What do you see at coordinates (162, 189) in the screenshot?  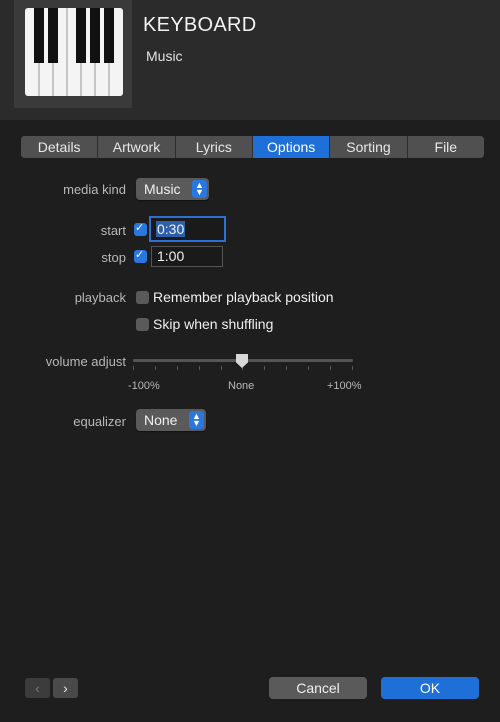 I see `media-kind-value: Music` at bounding box center [162, 189].